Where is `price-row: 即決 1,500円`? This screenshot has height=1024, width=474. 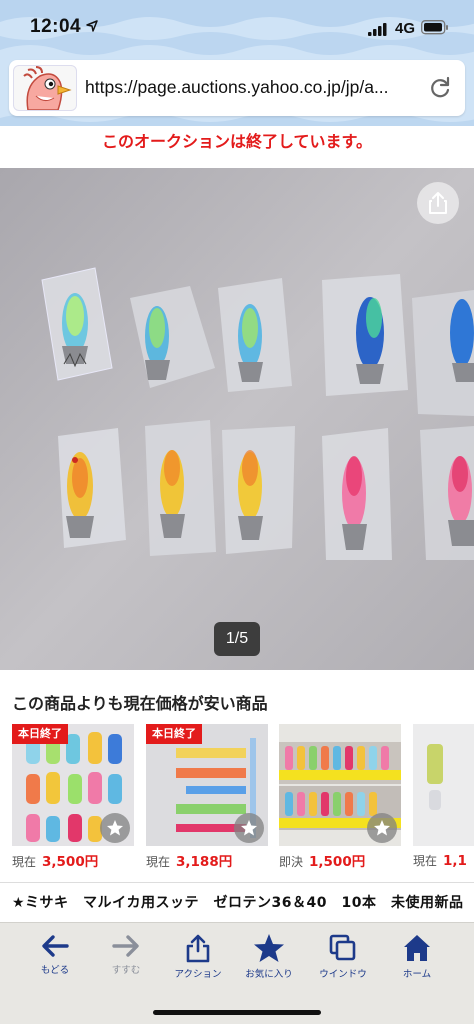 price-row: 即決 1,500円 is located at coordinates (322, 860).